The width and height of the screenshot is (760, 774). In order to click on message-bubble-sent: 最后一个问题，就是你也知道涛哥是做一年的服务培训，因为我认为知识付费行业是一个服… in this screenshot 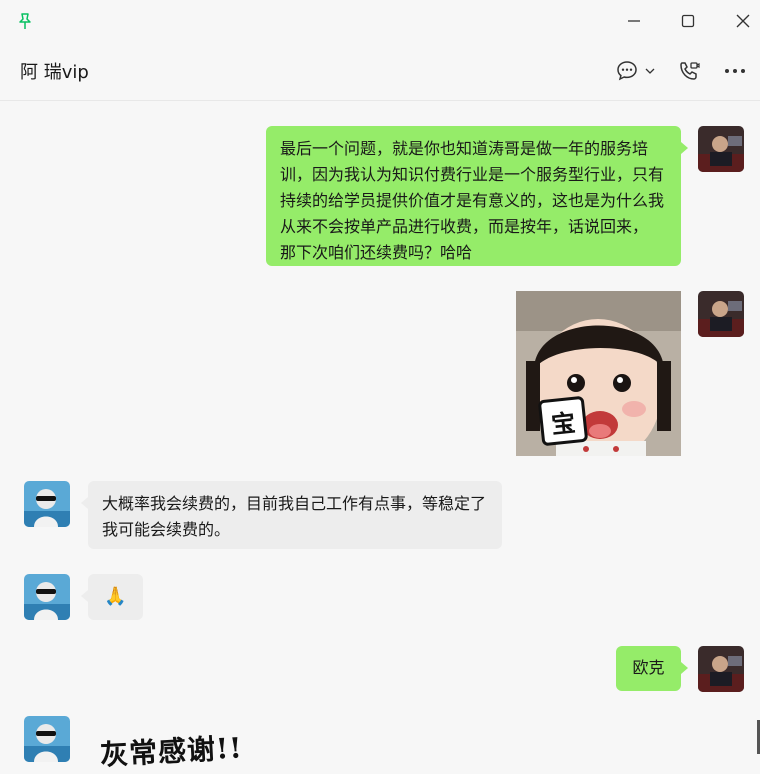, I will do `click(473, 196)`.